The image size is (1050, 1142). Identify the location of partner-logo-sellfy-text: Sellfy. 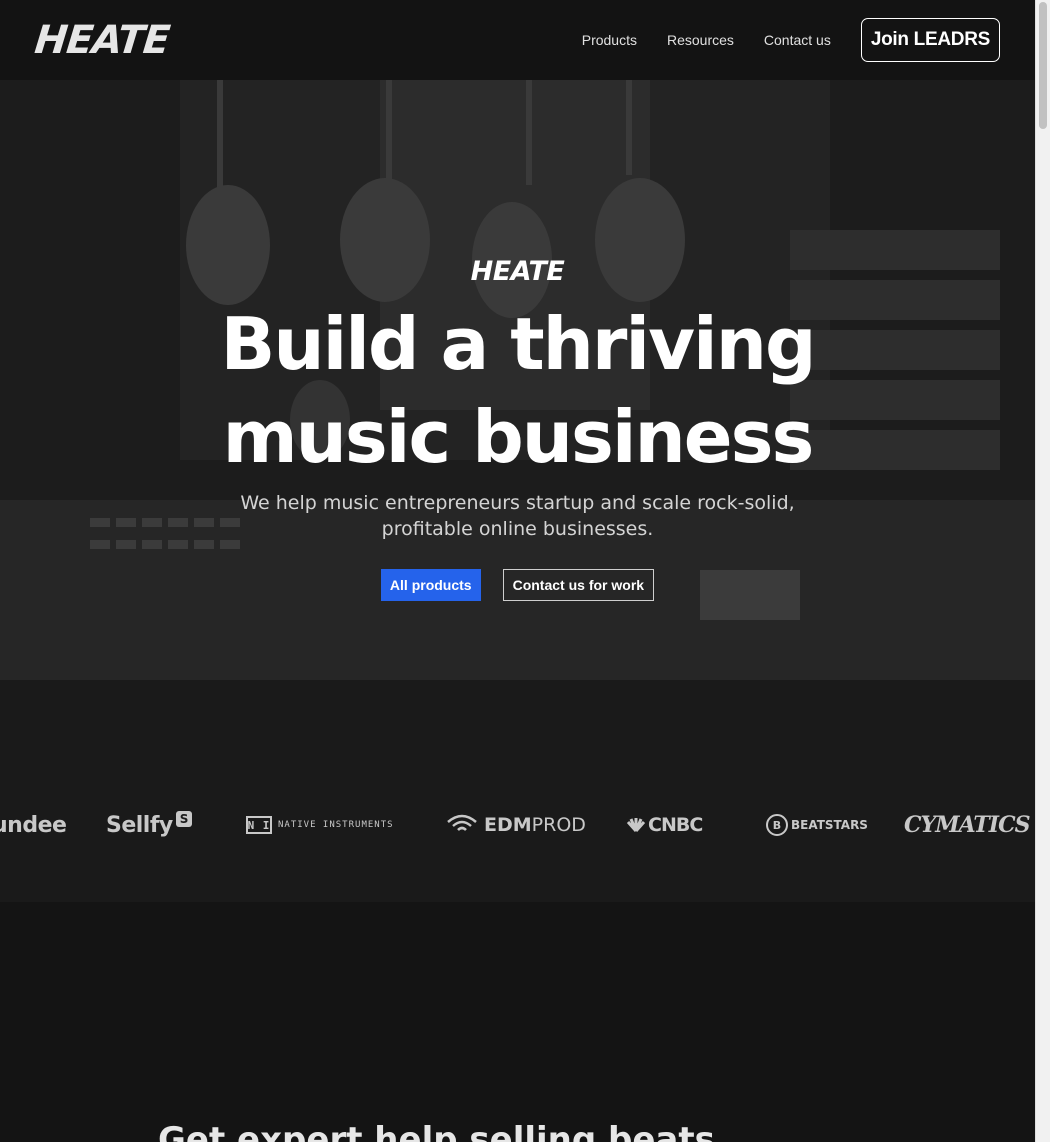
(139, 825).